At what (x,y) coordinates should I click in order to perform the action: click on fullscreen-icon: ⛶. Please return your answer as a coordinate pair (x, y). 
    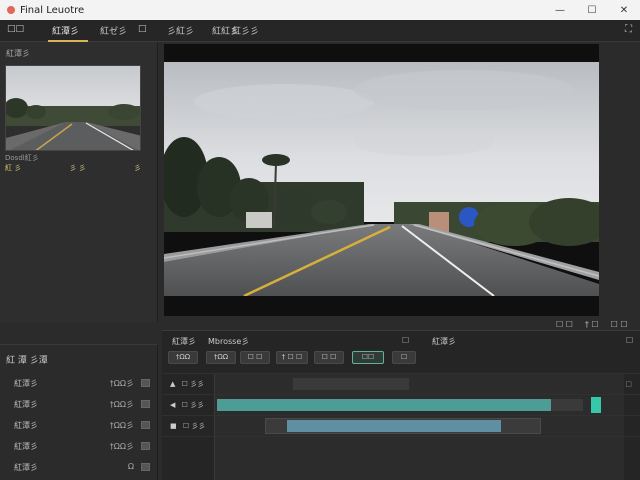
    Looking at the image, I should click on (628, 29).